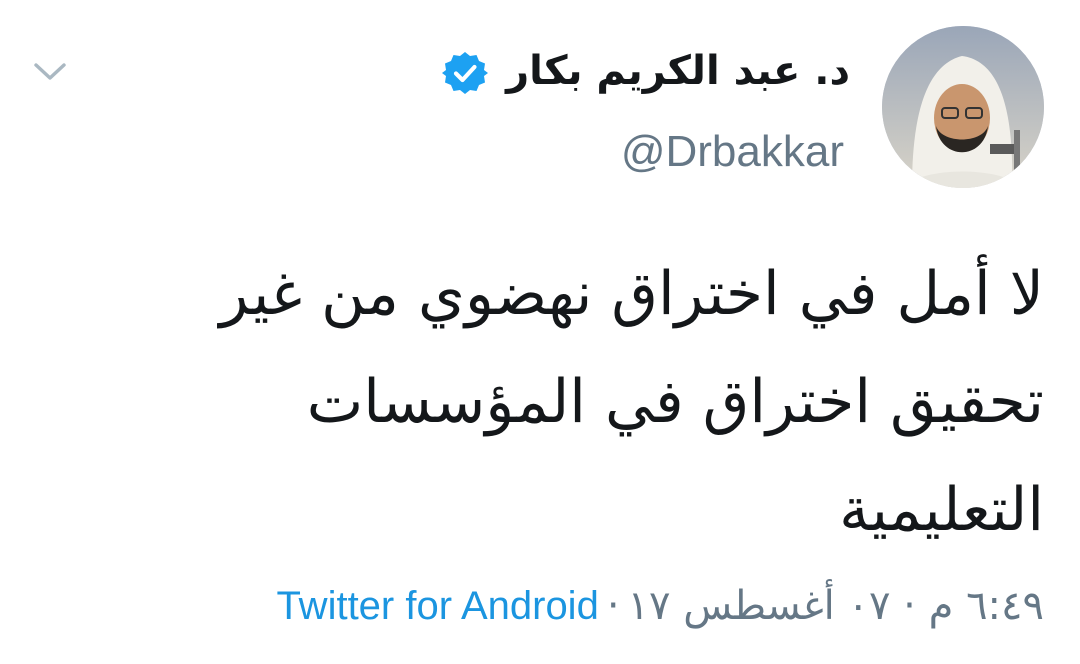 The image size is (1080, 664). I want to click on tweet-source-link: Twitter for Android, so click(437, 606).